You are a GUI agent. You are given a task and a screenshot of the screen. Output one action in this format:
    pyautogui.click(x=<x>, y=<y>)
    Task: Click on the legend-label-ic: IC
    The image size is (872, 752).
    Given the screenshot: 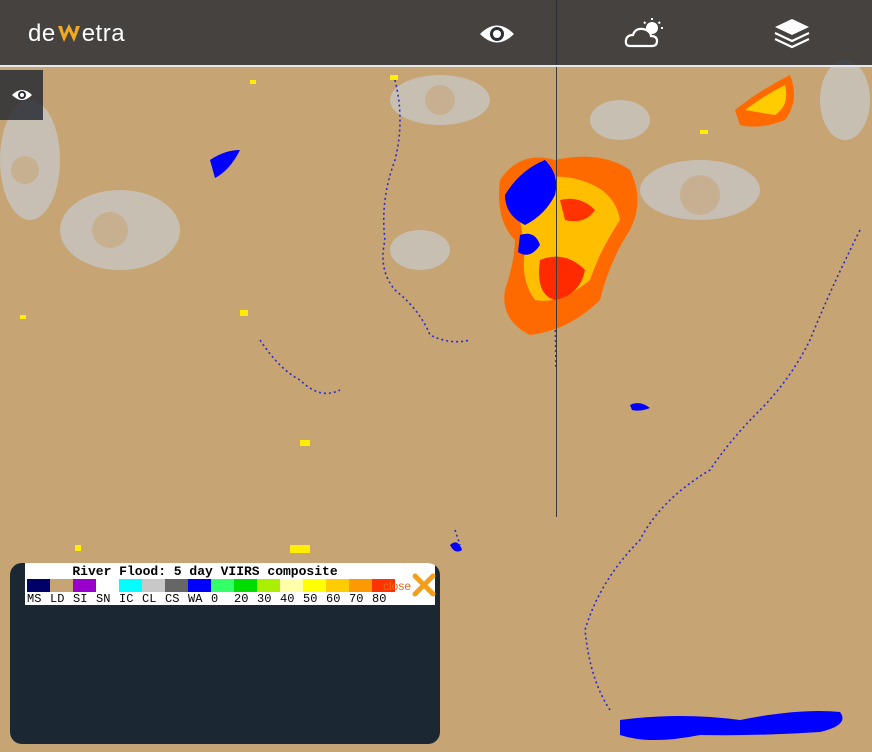 What is the action you would take?
    pyautogui.click(x=126, y=599)
    